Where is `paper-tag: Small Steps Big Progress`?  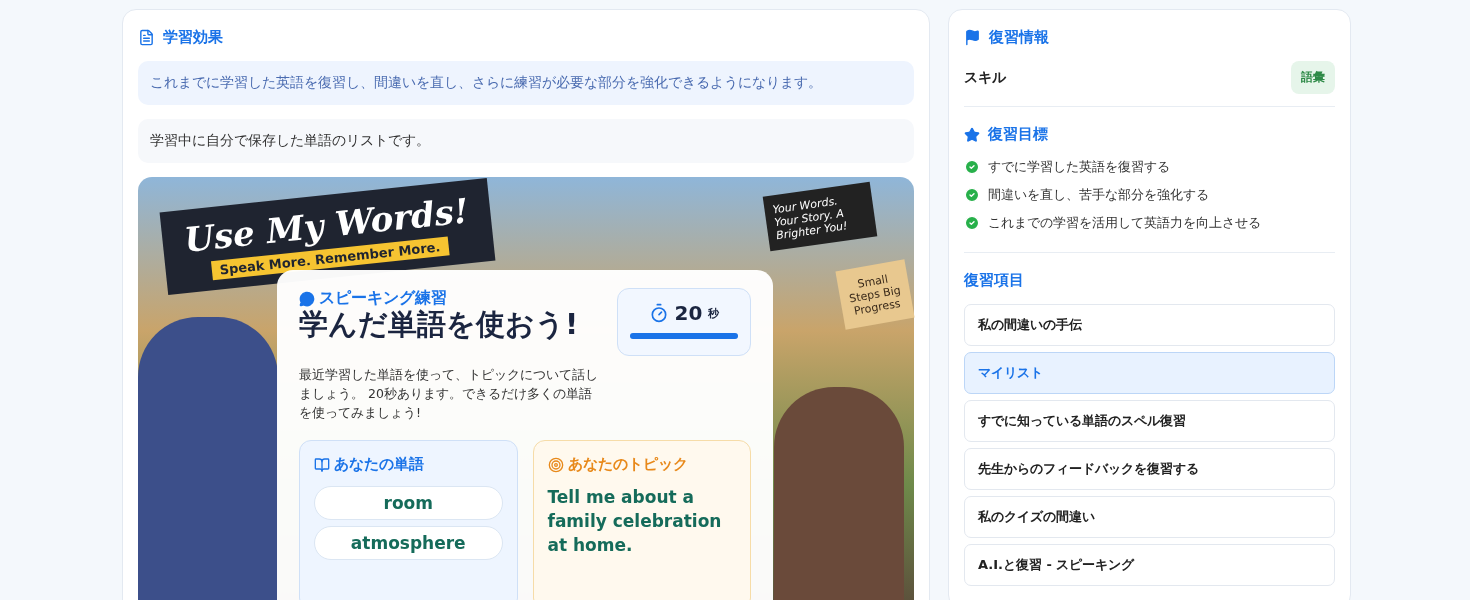 paper-tag: Small Steps Big Progress is located at coordinates (875, 294).